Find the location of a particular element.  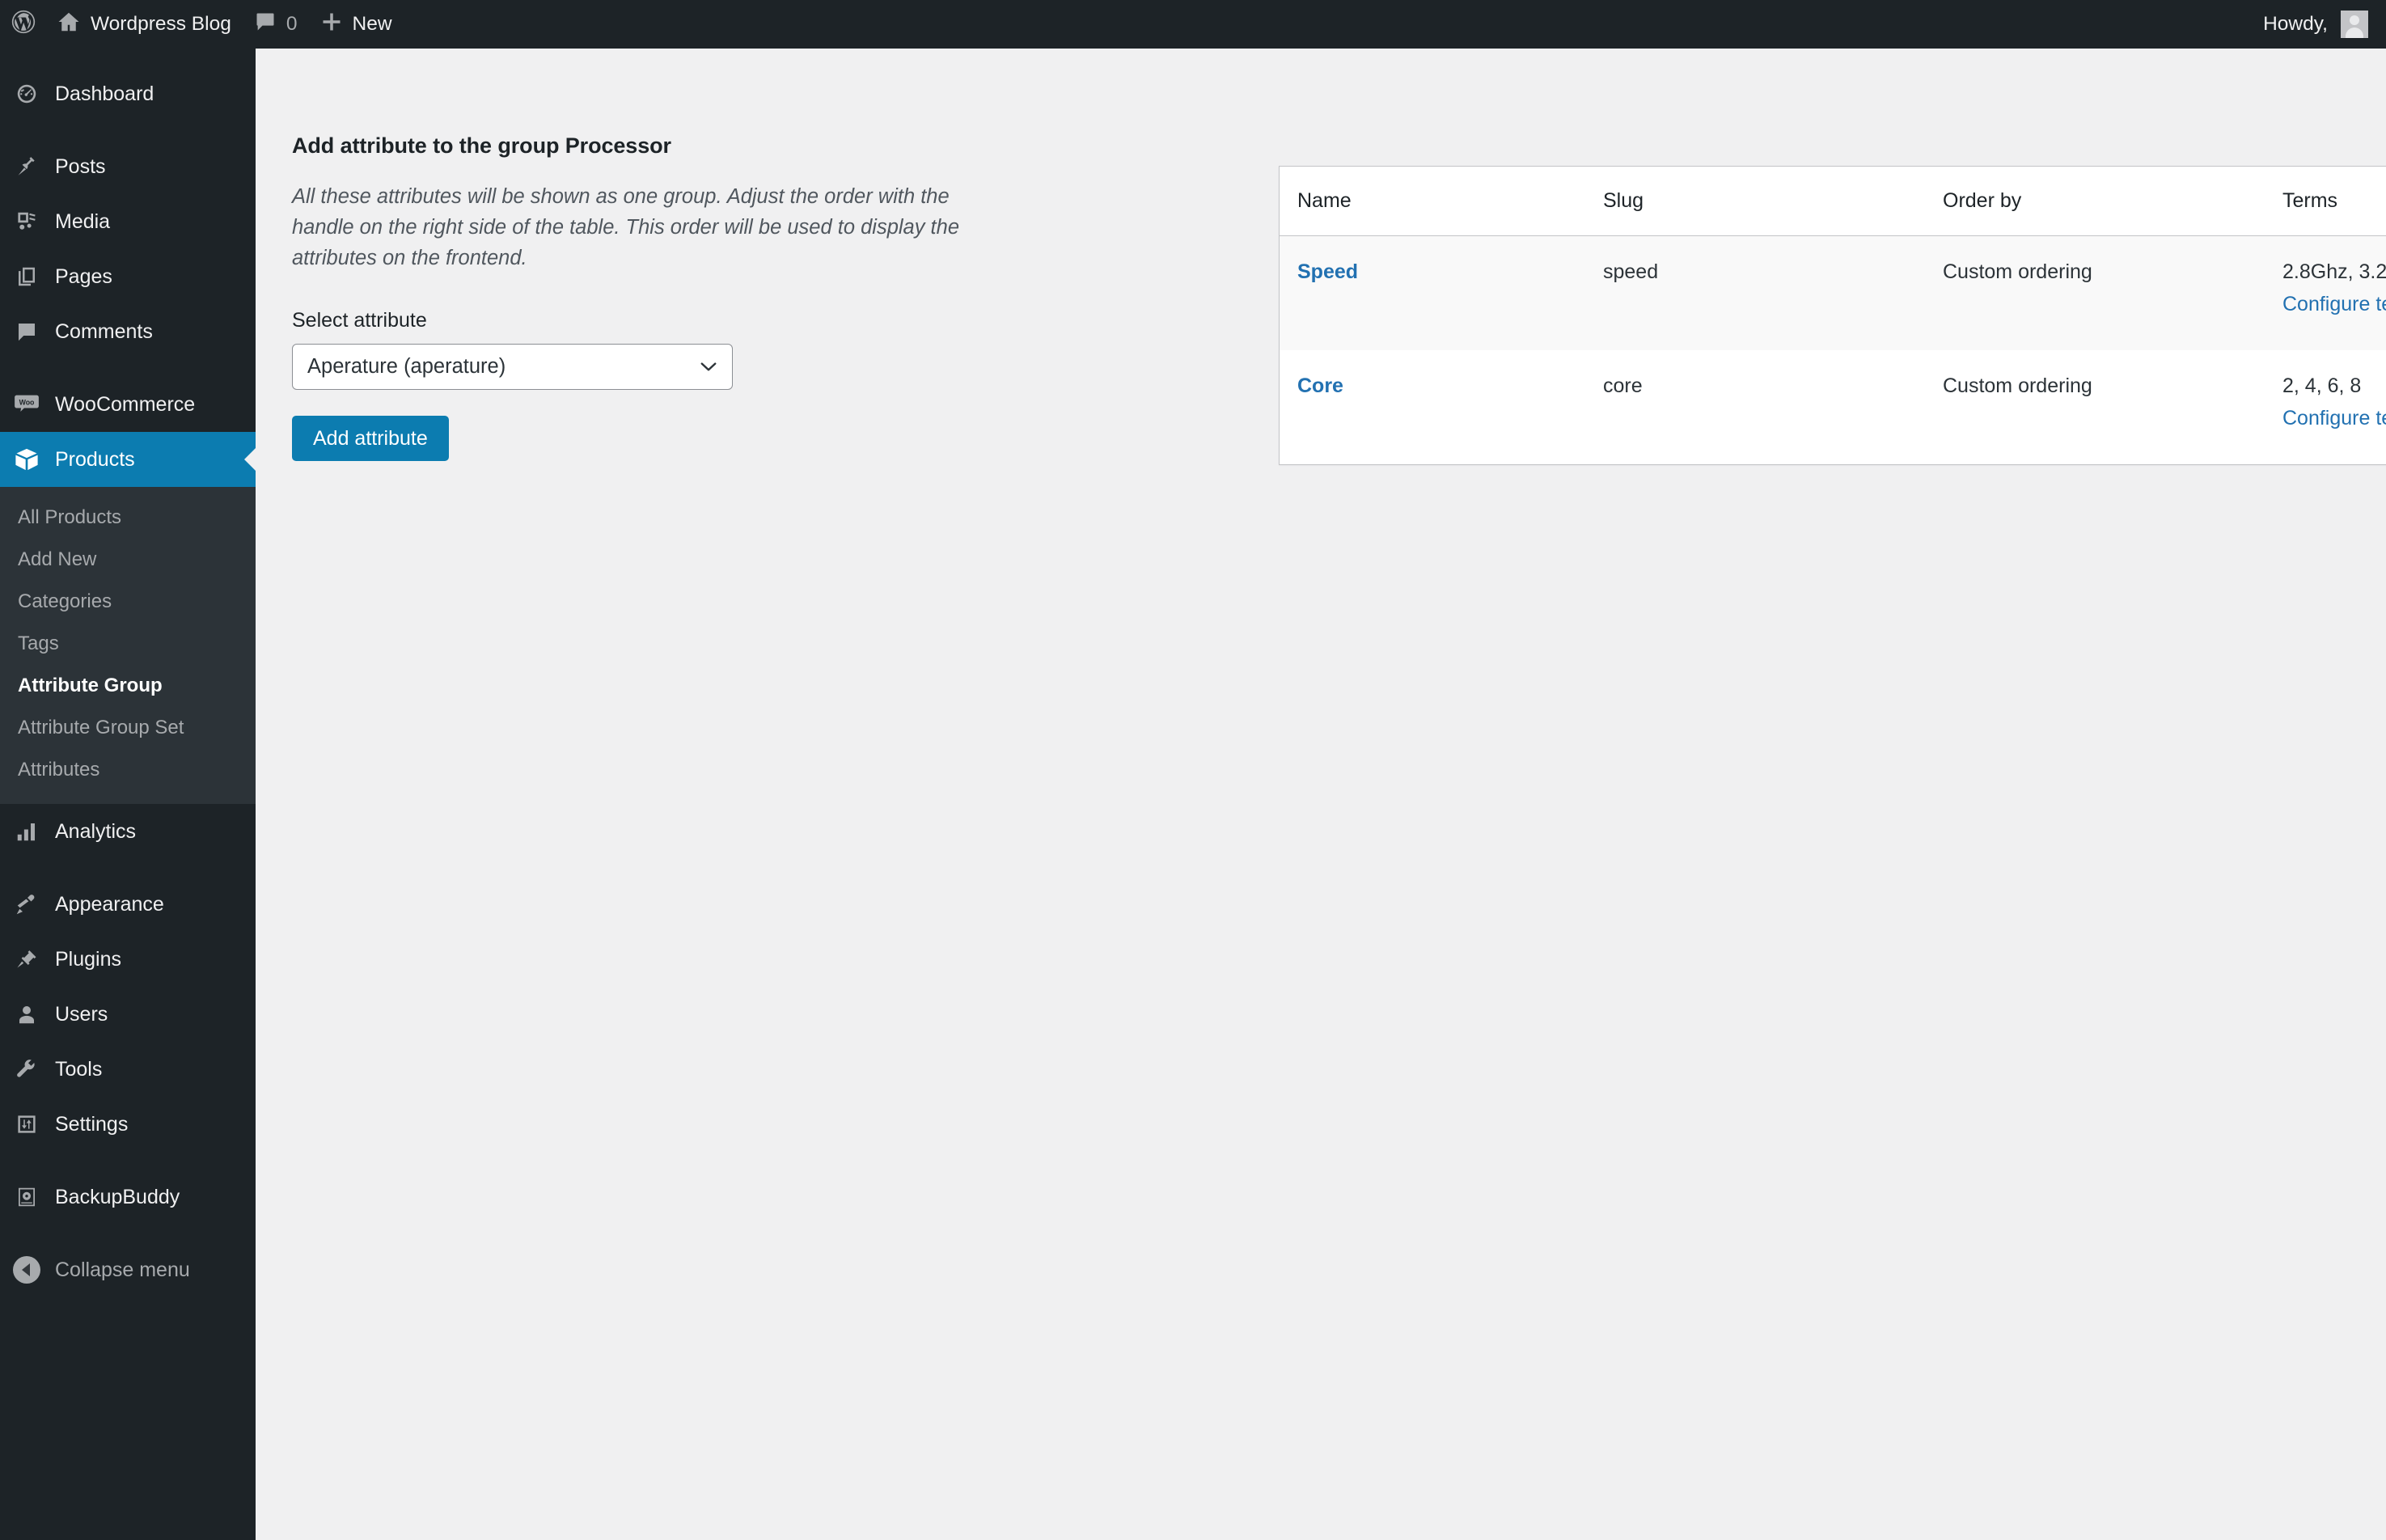

sidebar-item-woocommerce: Woo WooCommerce is located at coordinates (128, 404).